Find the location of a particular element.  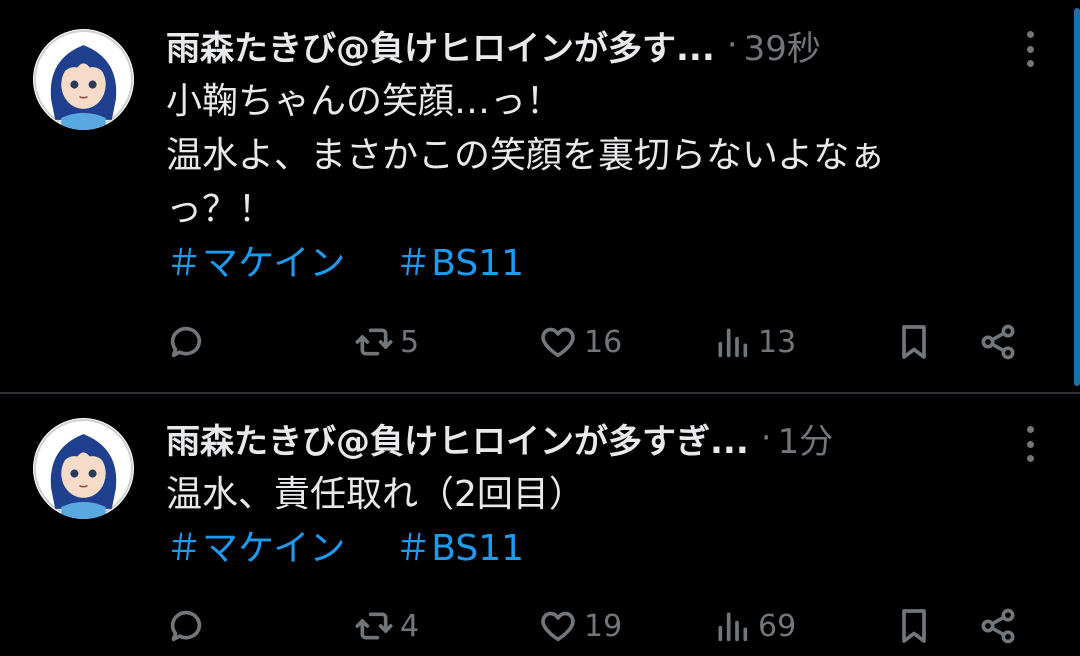

action-bar: 4 19 69 is located at coordinates (603, 626).